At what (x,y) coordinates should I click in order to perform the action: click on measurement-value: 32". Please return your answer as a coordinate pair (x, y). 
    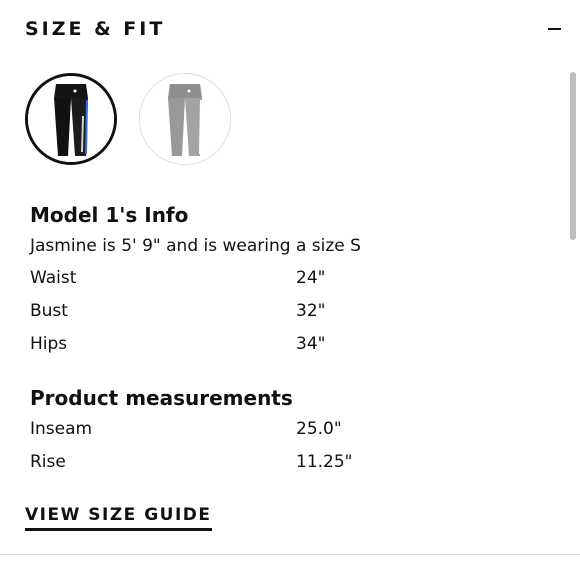
    Looking at the image, I should click on (311, 311).